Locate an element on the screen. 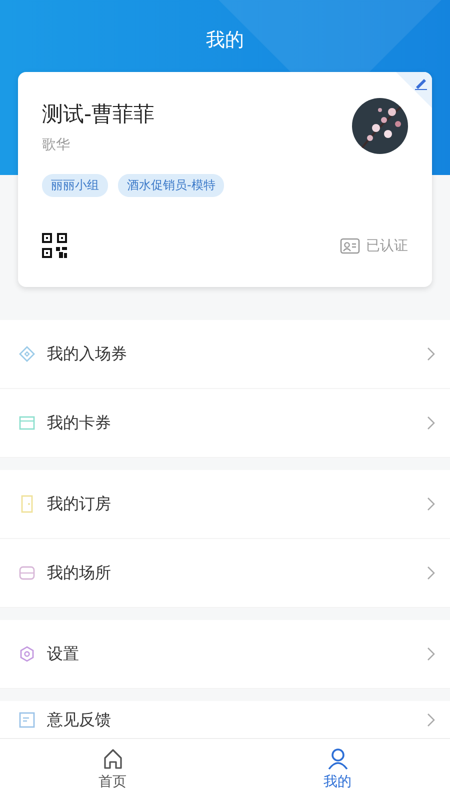 The width and height of the screenshot is (450, 800). group-tag: 酒水促销员-模特 is located at coordinates (171, 185).